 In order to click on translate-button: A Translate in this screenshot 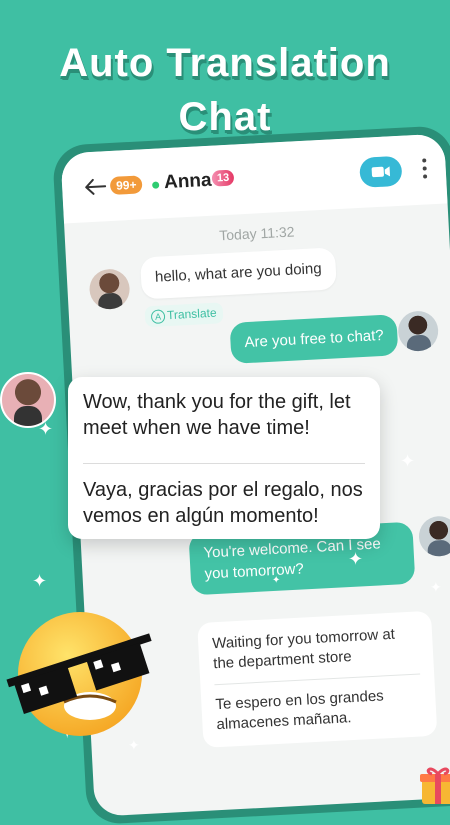, I will do `click(184, 315)`.